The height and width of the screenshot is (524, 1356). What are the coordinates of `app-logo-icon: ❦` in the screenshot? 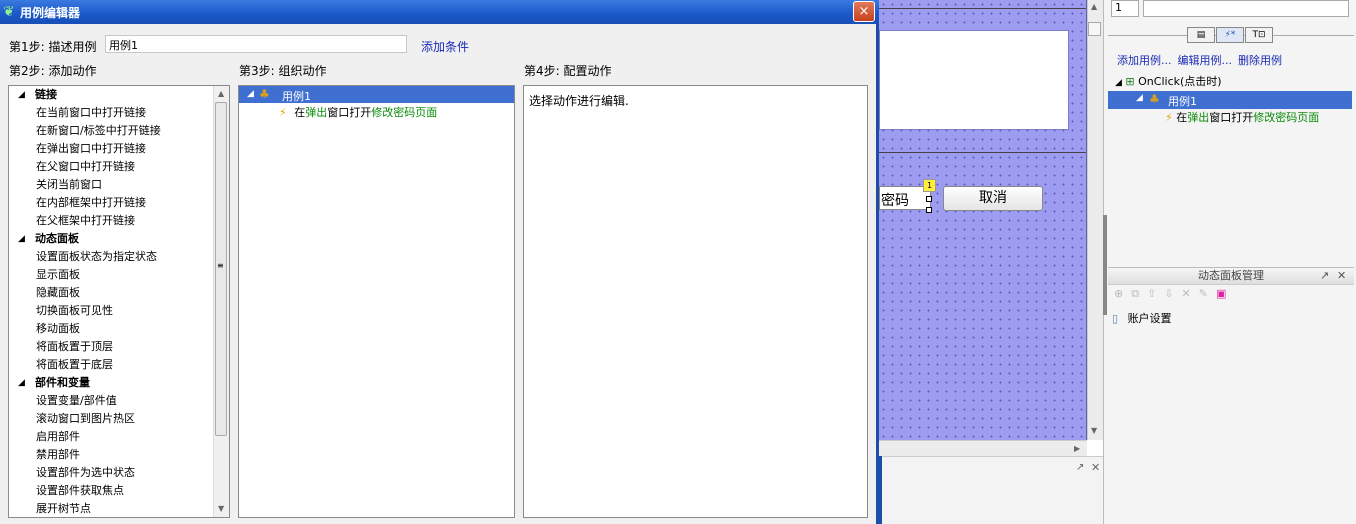 It's located at (9, 12).